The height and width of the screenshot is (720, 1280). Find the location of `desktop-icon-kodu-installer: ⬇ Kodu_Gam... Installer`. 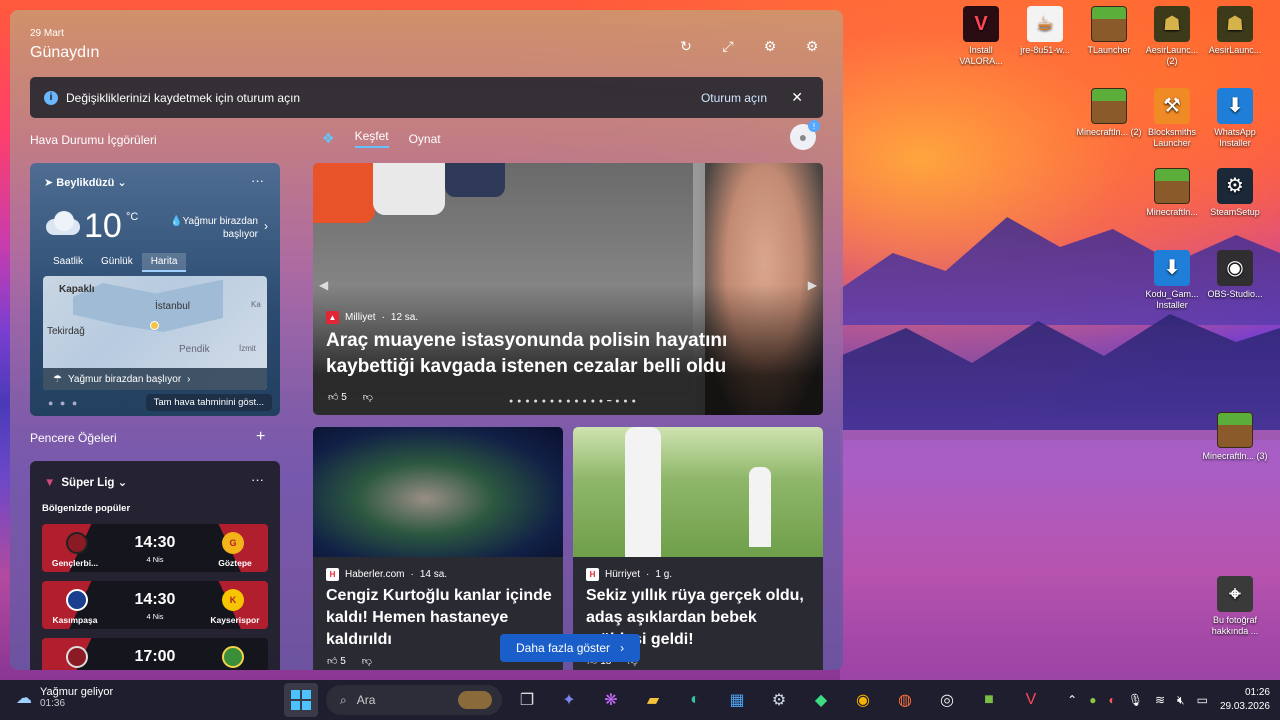

desktop-icon-kodu-installer: ⬇ Kodu_Gam... Installer is located at coordinates (1172, 280).